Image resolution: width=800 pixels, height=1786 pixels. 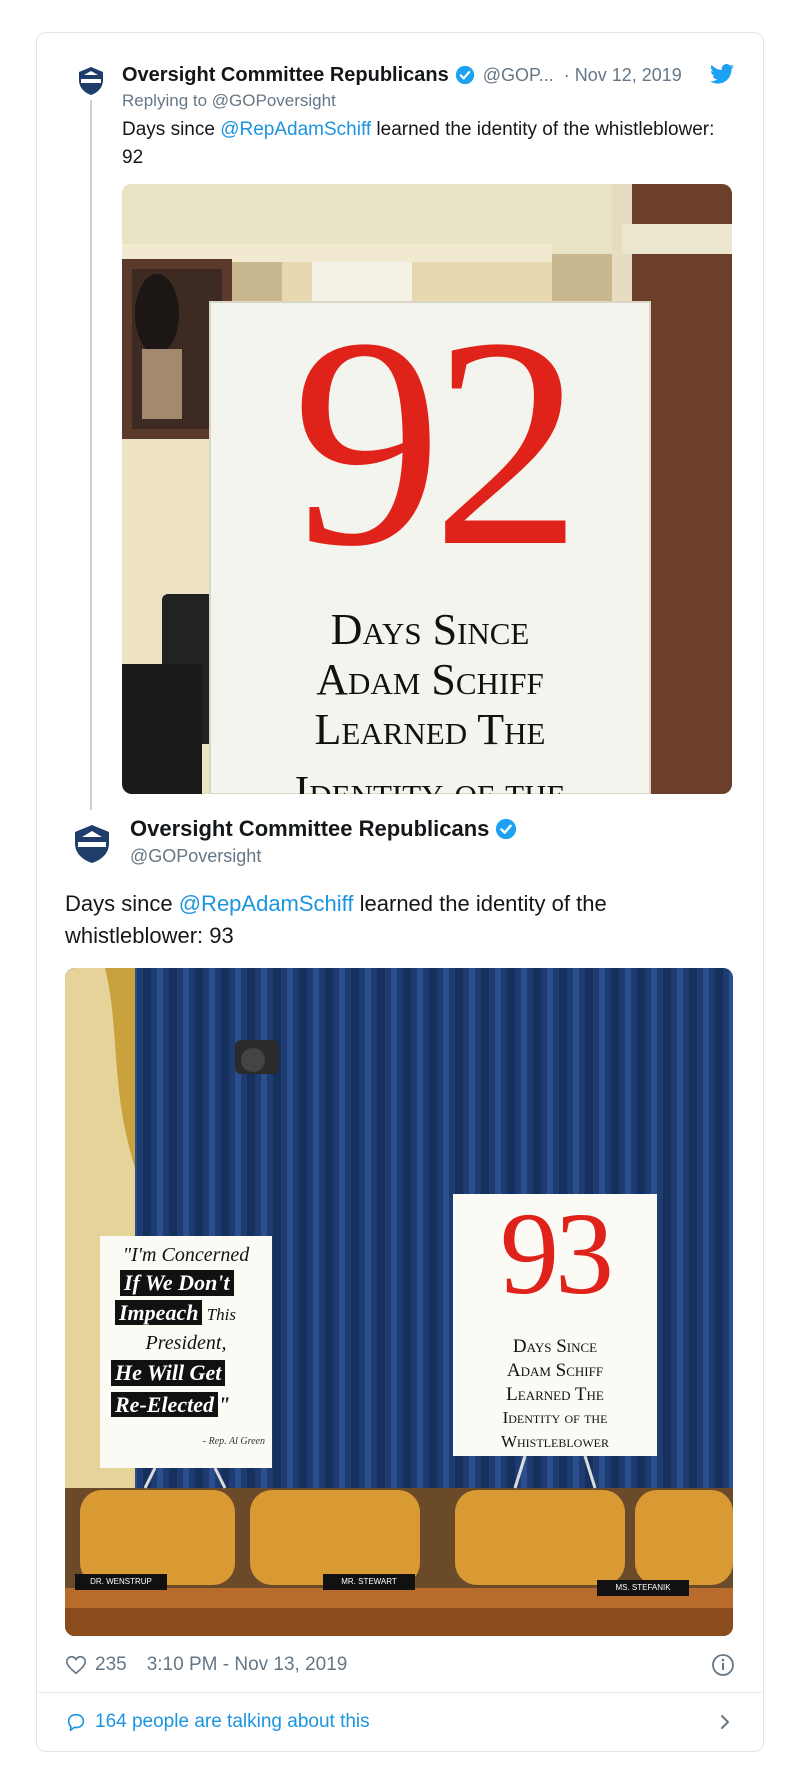 I want to click on nameplate: MS. STEFANIK, so click(x=643, y=1588).